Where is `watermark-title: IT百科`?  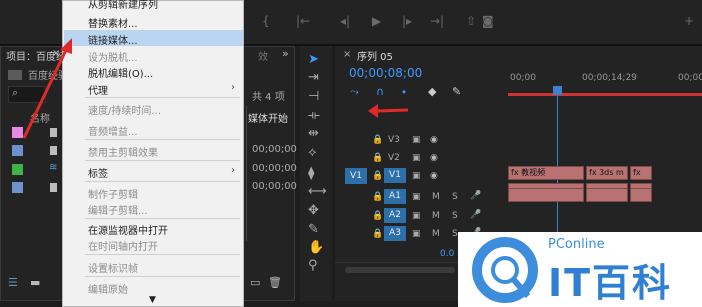 watermark-title: IT百科 is located at coordinates (610, 283).